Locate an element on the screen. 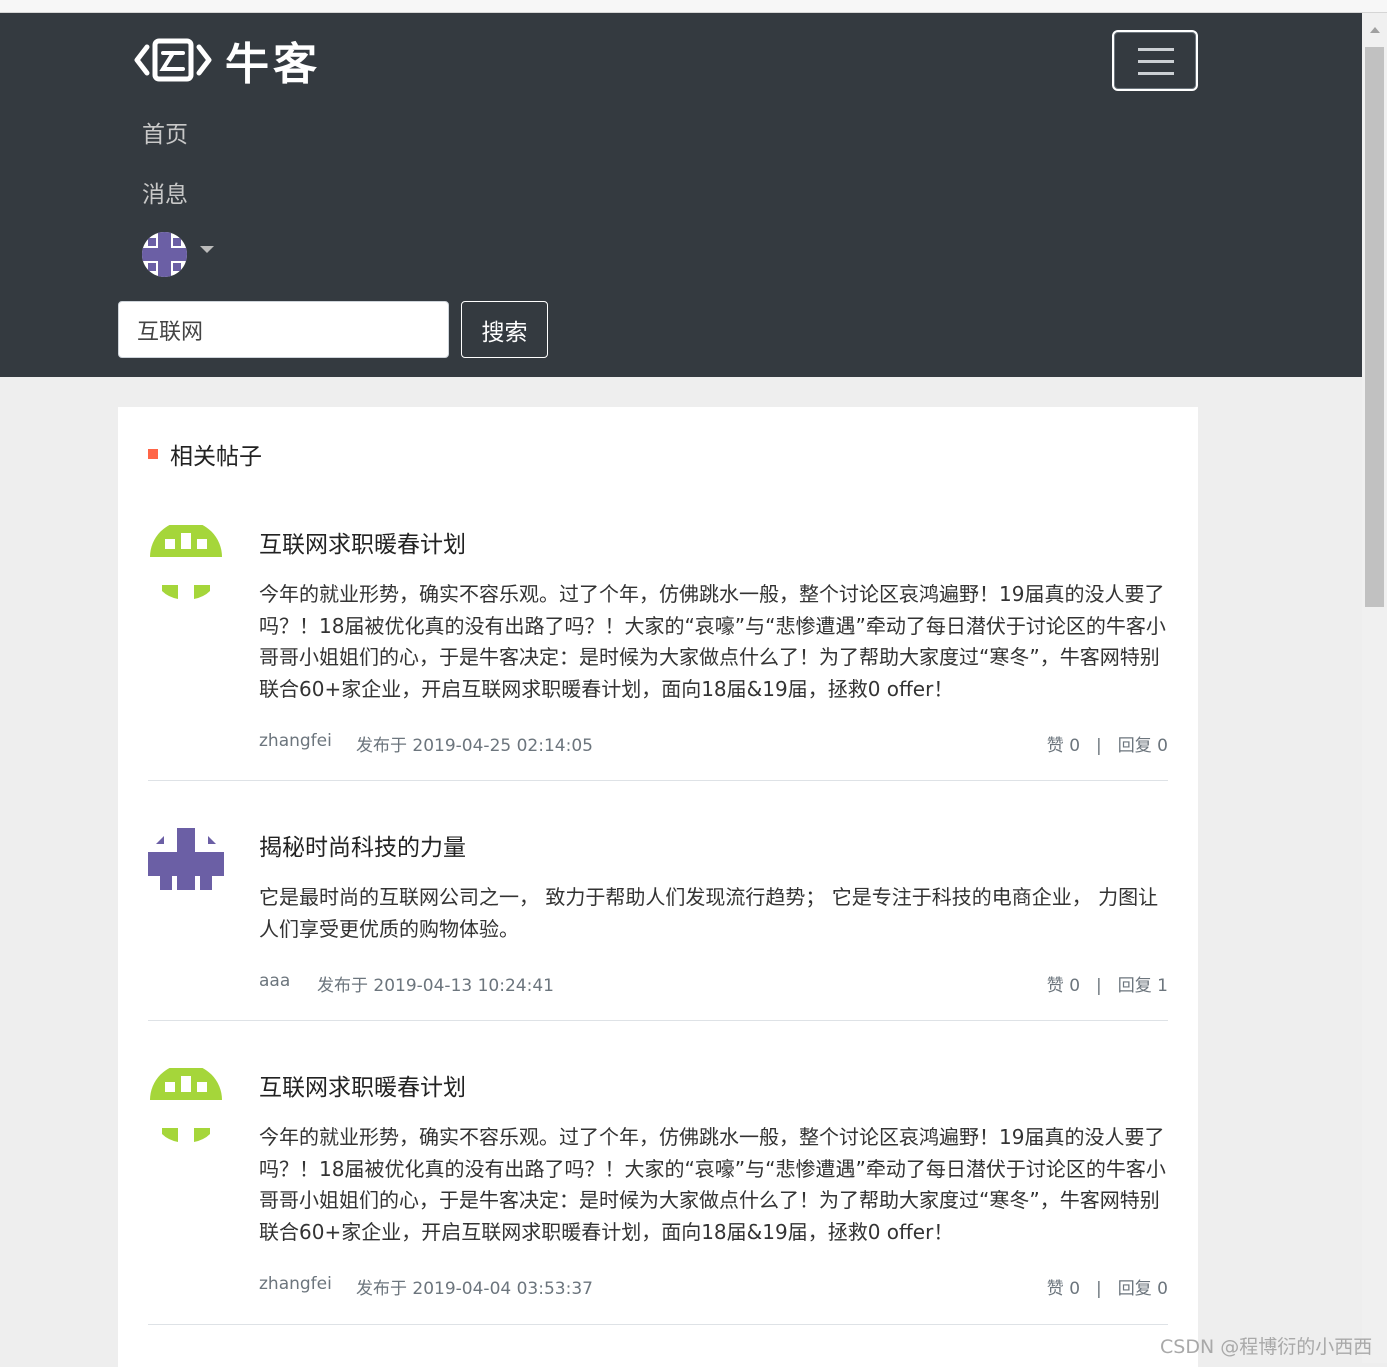  brand-name: 牛客 is located at coordinates (273, 64).